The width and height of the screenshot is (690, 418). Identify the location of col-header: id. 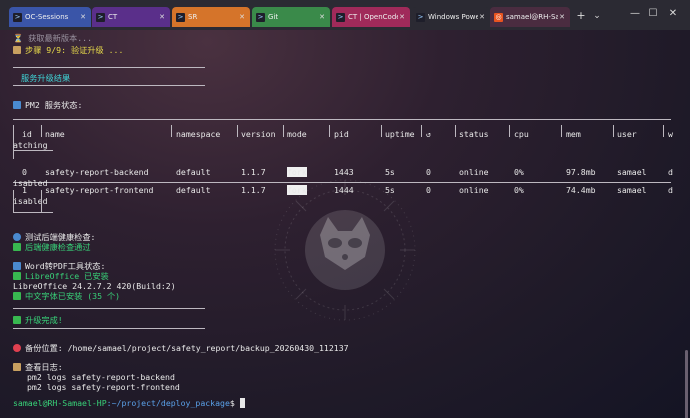
(27, 134).